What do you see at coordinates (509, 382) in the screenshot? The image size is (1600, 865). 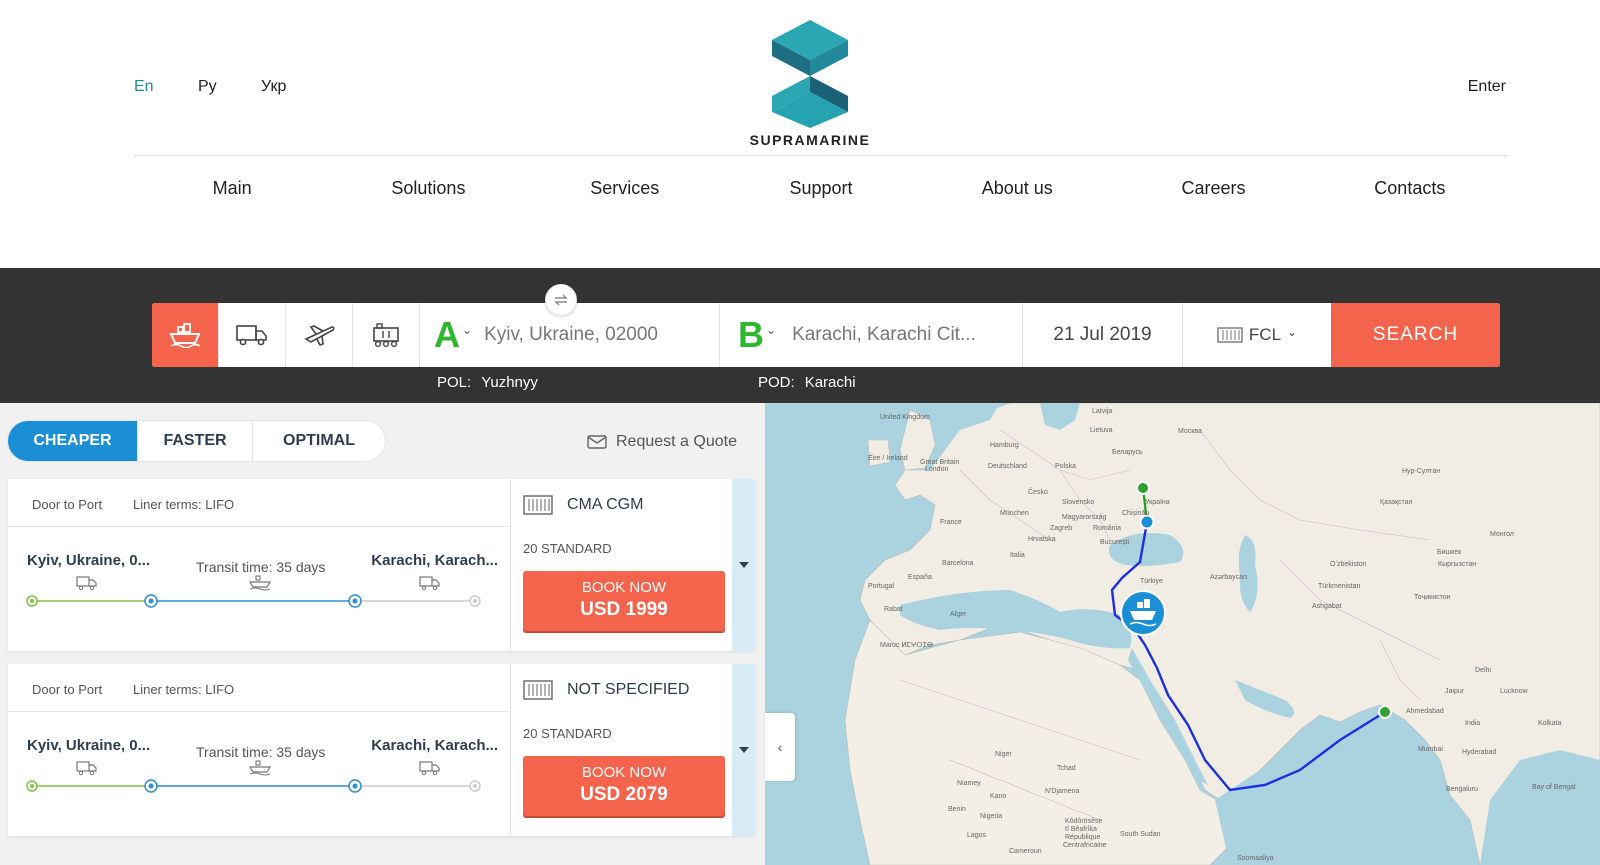 I see `pol-value: Yuzhnyy` at bounding box center [509, 382].